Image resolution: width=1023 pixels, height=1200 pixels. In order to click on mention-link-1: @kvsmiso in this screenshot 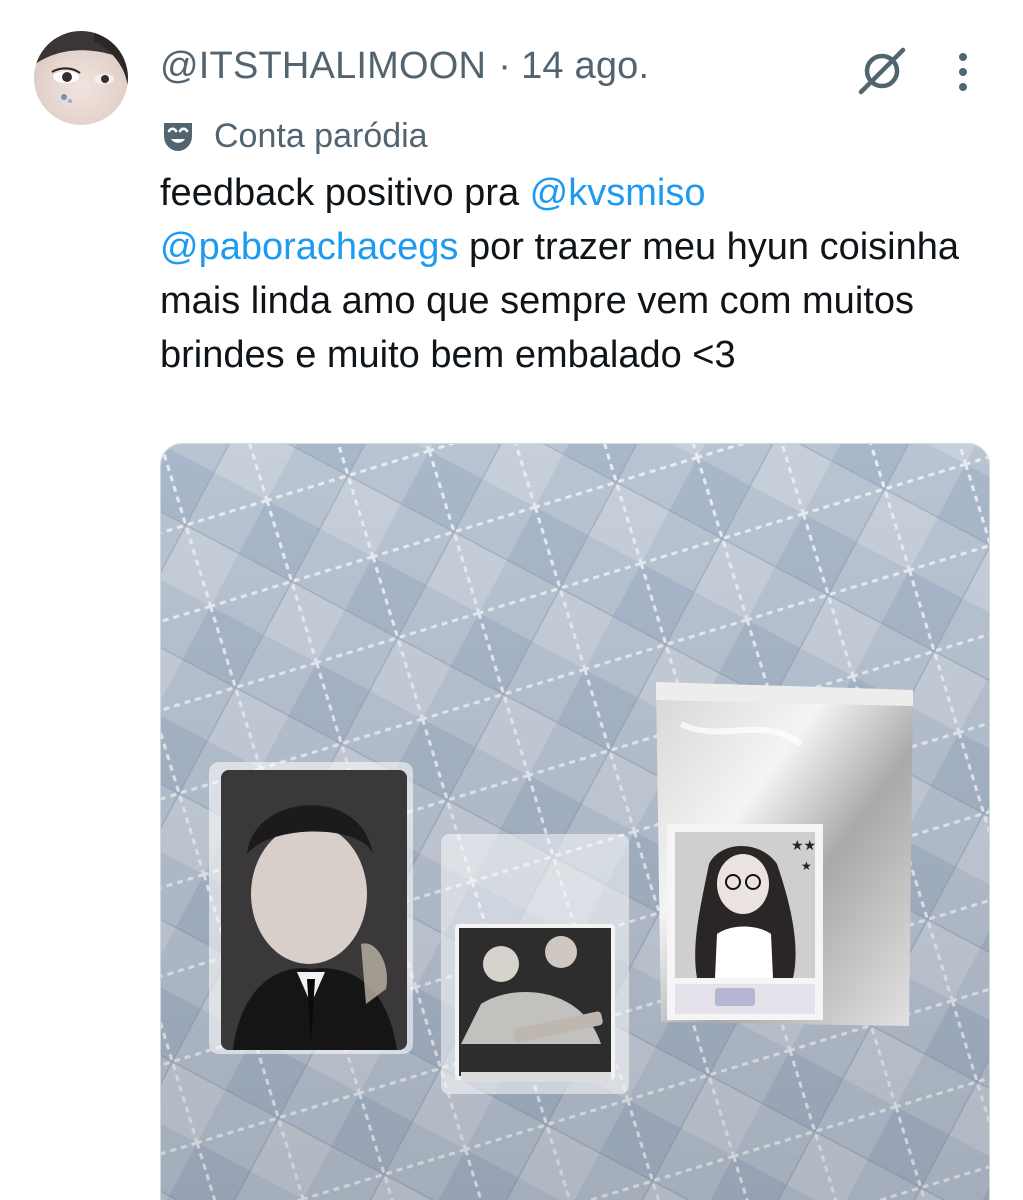, I will do `click(618, 193)`.